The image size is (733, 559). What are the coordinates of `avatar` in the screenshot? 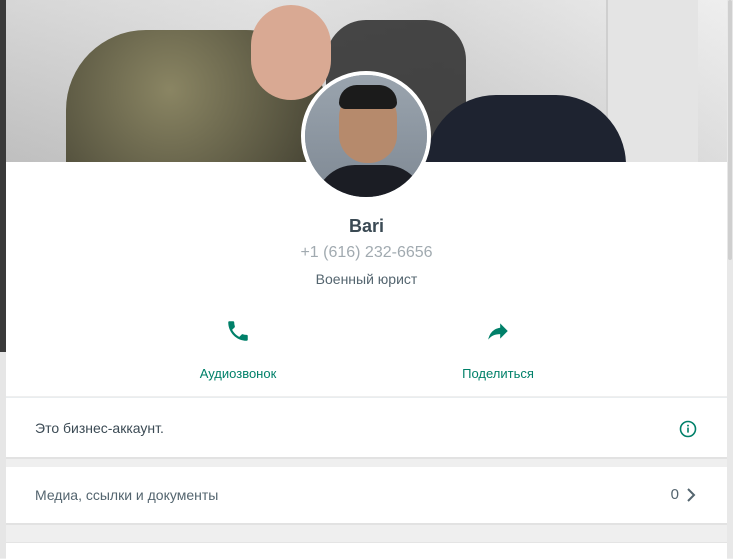 It's located at (366, 136).